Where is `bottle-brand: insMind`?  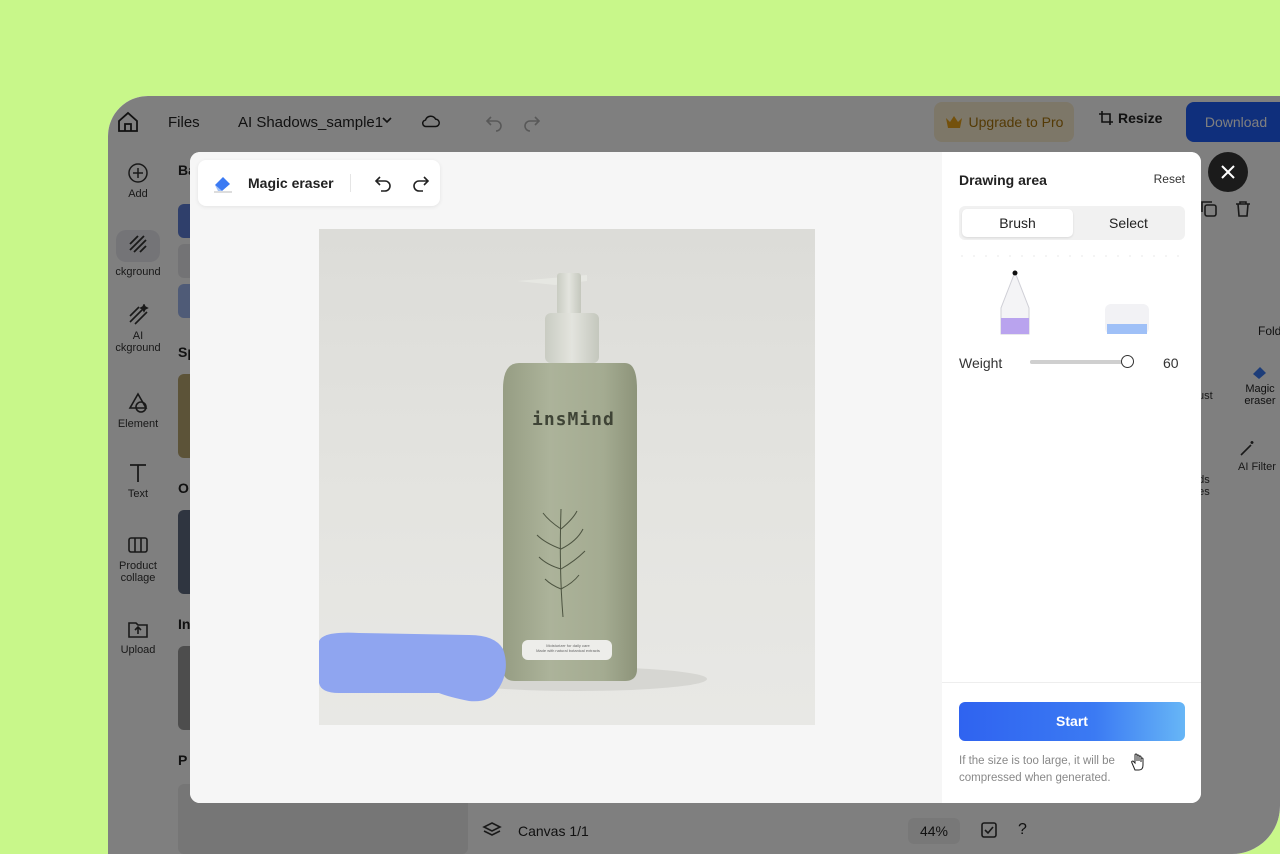
bottle-brand: insMind is located at coordinates (573, 419).